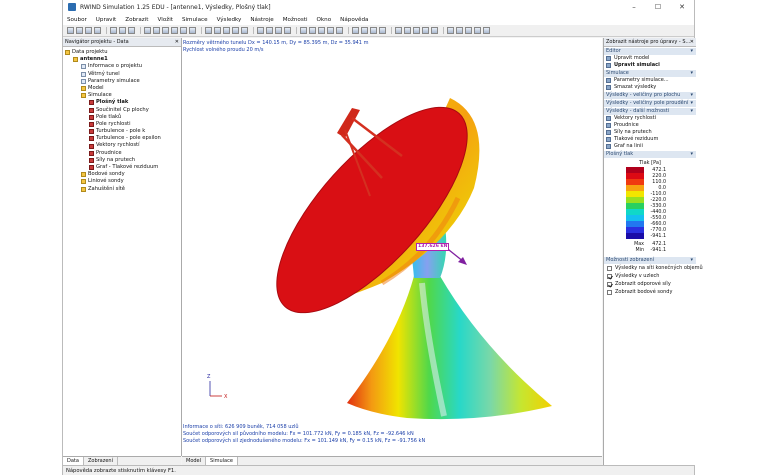 The height and width of the screenshot is (476, 760). Describe the element at coordinates (650, 103) in the screenshot. I see `section-header: Výsledky - veličiny pole proudění` at that location.